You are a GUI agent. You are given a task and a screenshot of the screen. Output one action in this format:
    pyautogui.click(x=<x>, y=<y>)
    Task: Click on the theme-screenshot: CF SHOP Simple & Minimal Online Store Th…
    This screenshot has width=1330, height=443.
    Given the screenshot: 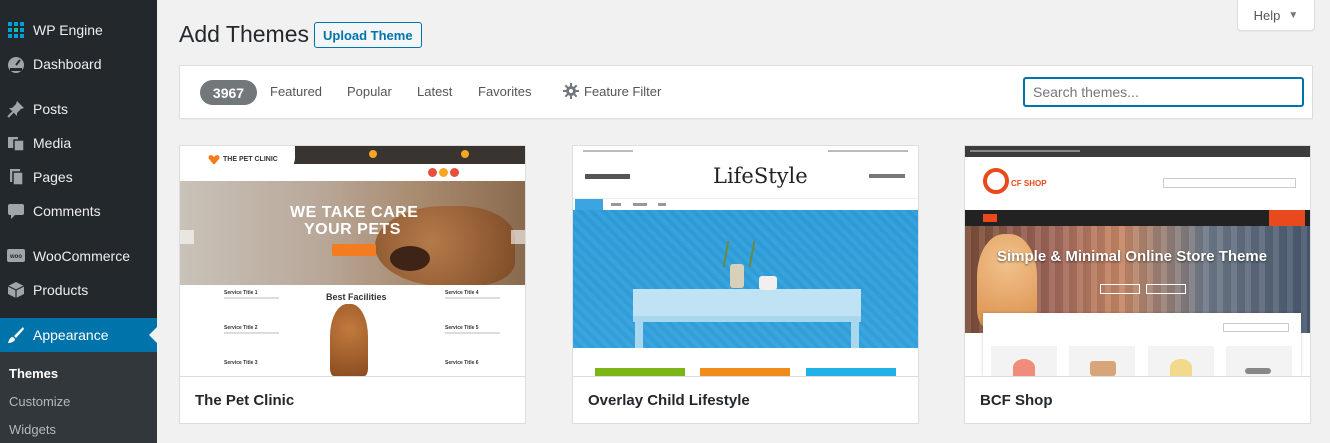 What is the action you would take?
    pyautogui.click(x=1137, y=261)
    